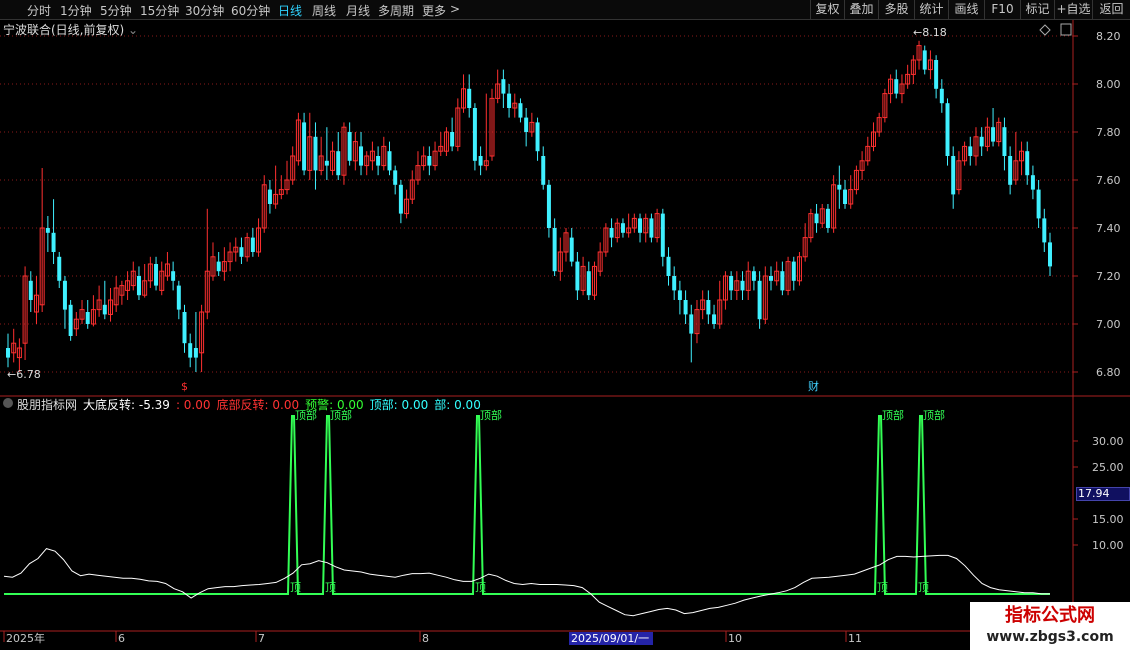 The height and width of the screenshot is (650, 1130). What do you see at coordinates (1045, 30) in the screenshot?
I see `diamond-icon` at bounding box center [1045, 30].